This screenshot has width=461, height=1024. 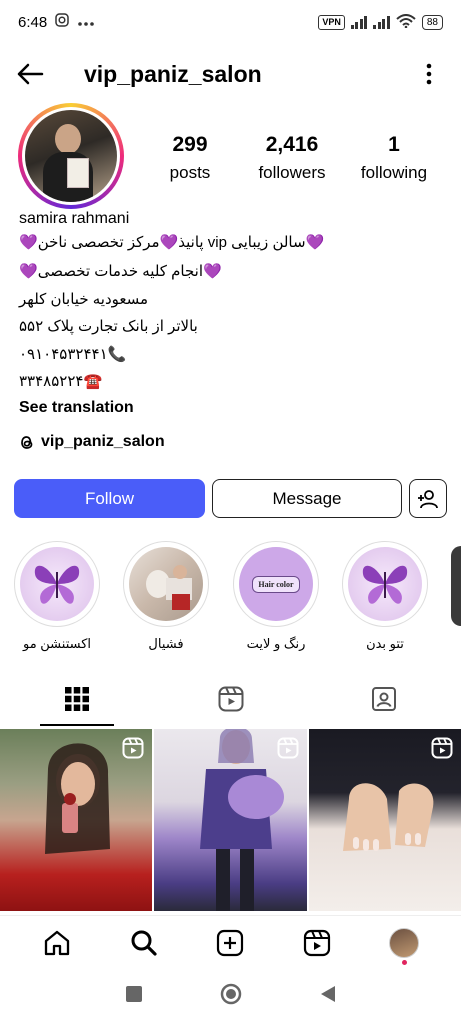 I want to click on home-icon, so click(x=57, y=942).